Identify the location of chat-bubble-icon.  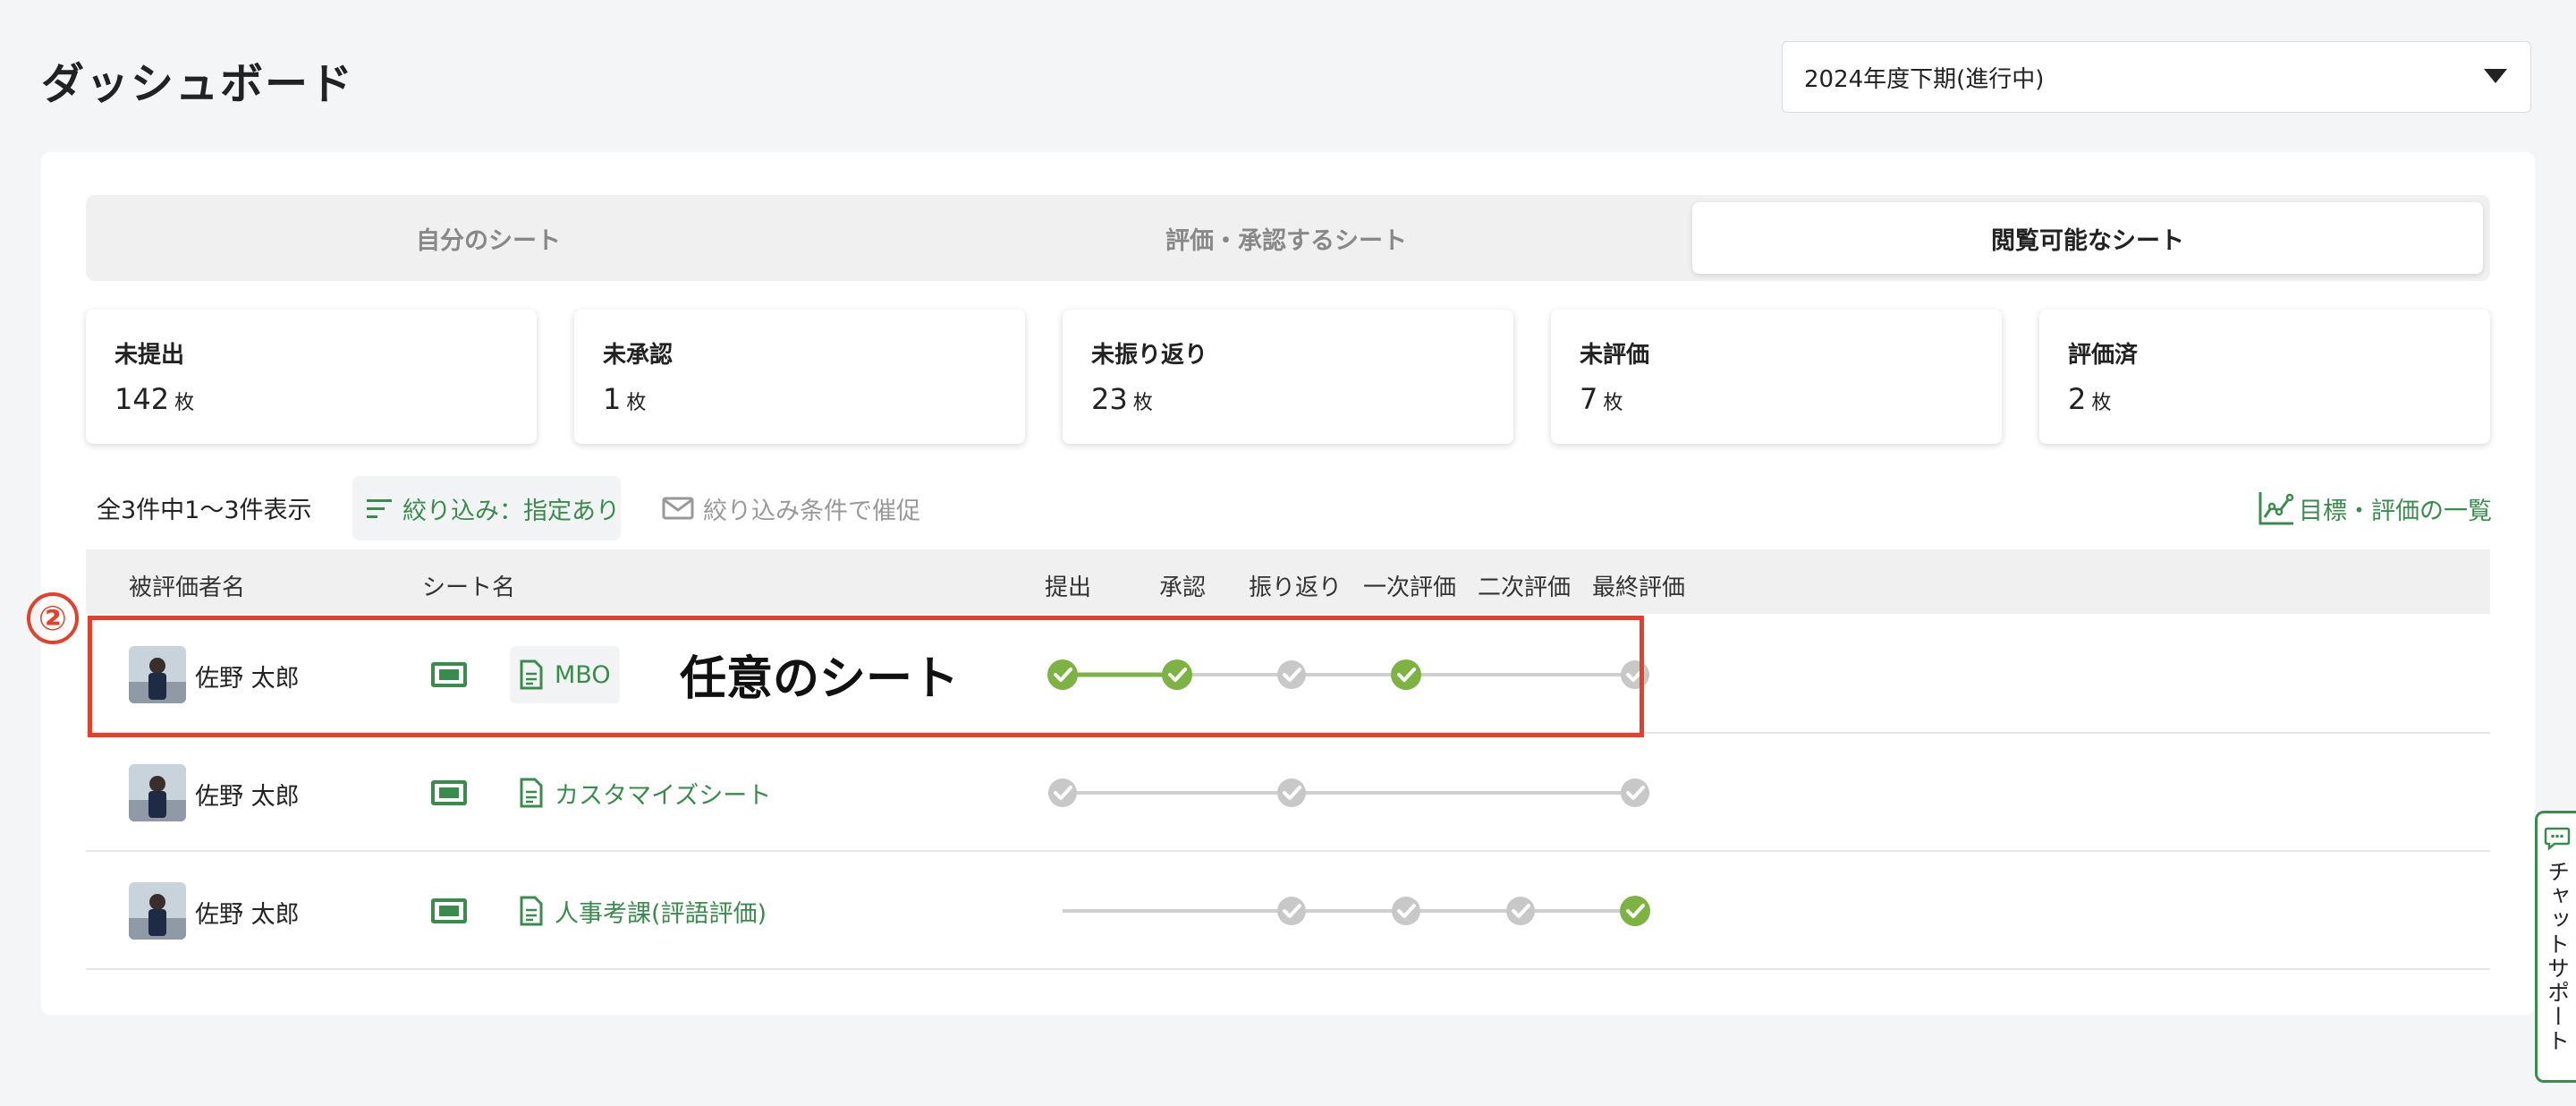
(2557, 839).